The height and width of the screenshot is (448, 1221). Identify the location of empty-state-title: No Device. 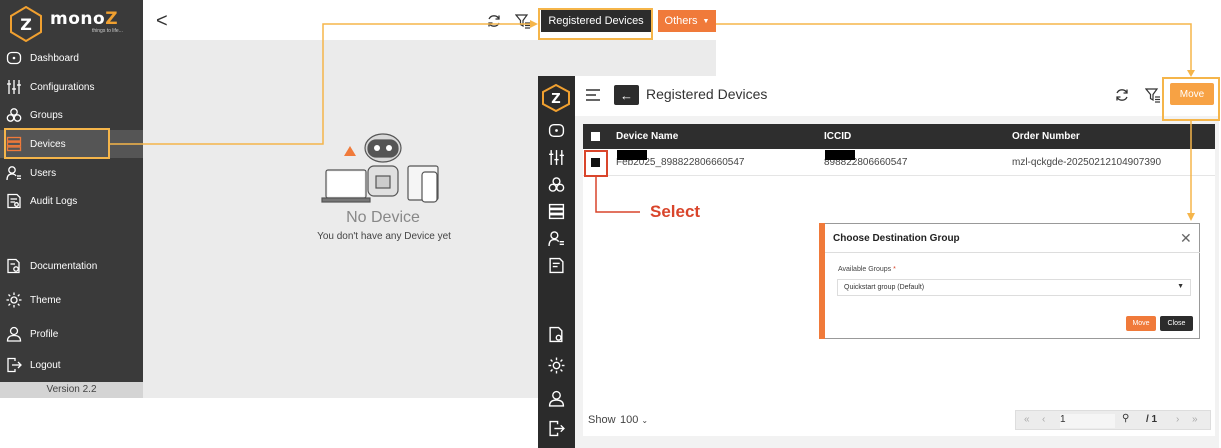
(383, 217).